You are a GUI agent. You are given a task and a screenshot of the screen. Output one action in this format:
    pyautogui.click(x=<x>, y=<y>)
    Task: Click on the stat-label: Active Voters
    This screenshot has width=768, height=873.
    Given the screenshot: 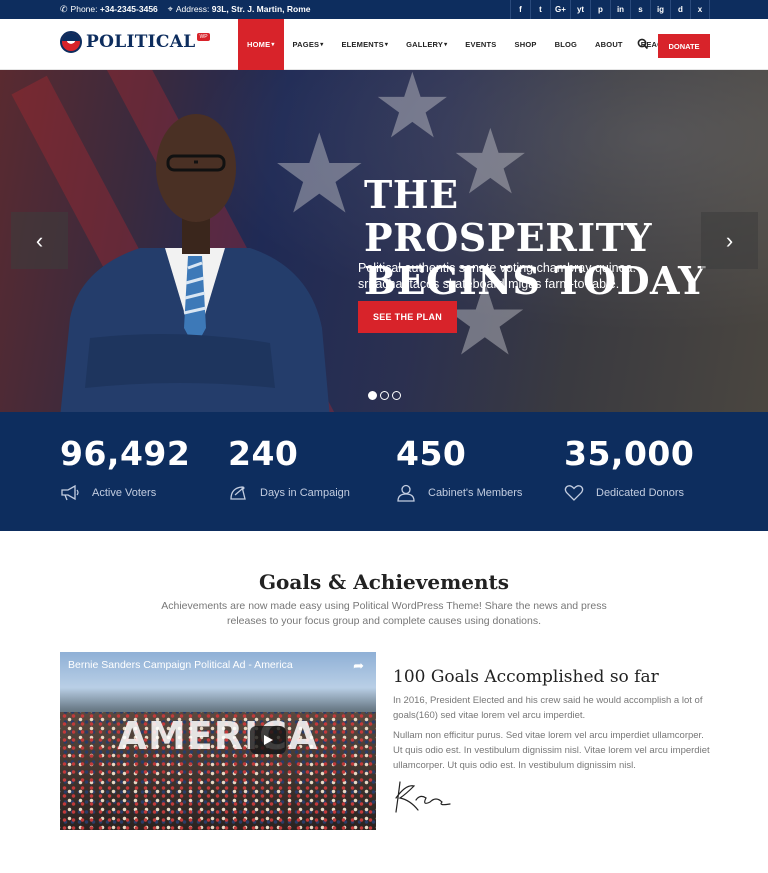 What is the action you would take?
    pyautogui.click(x=124, y=493)
    